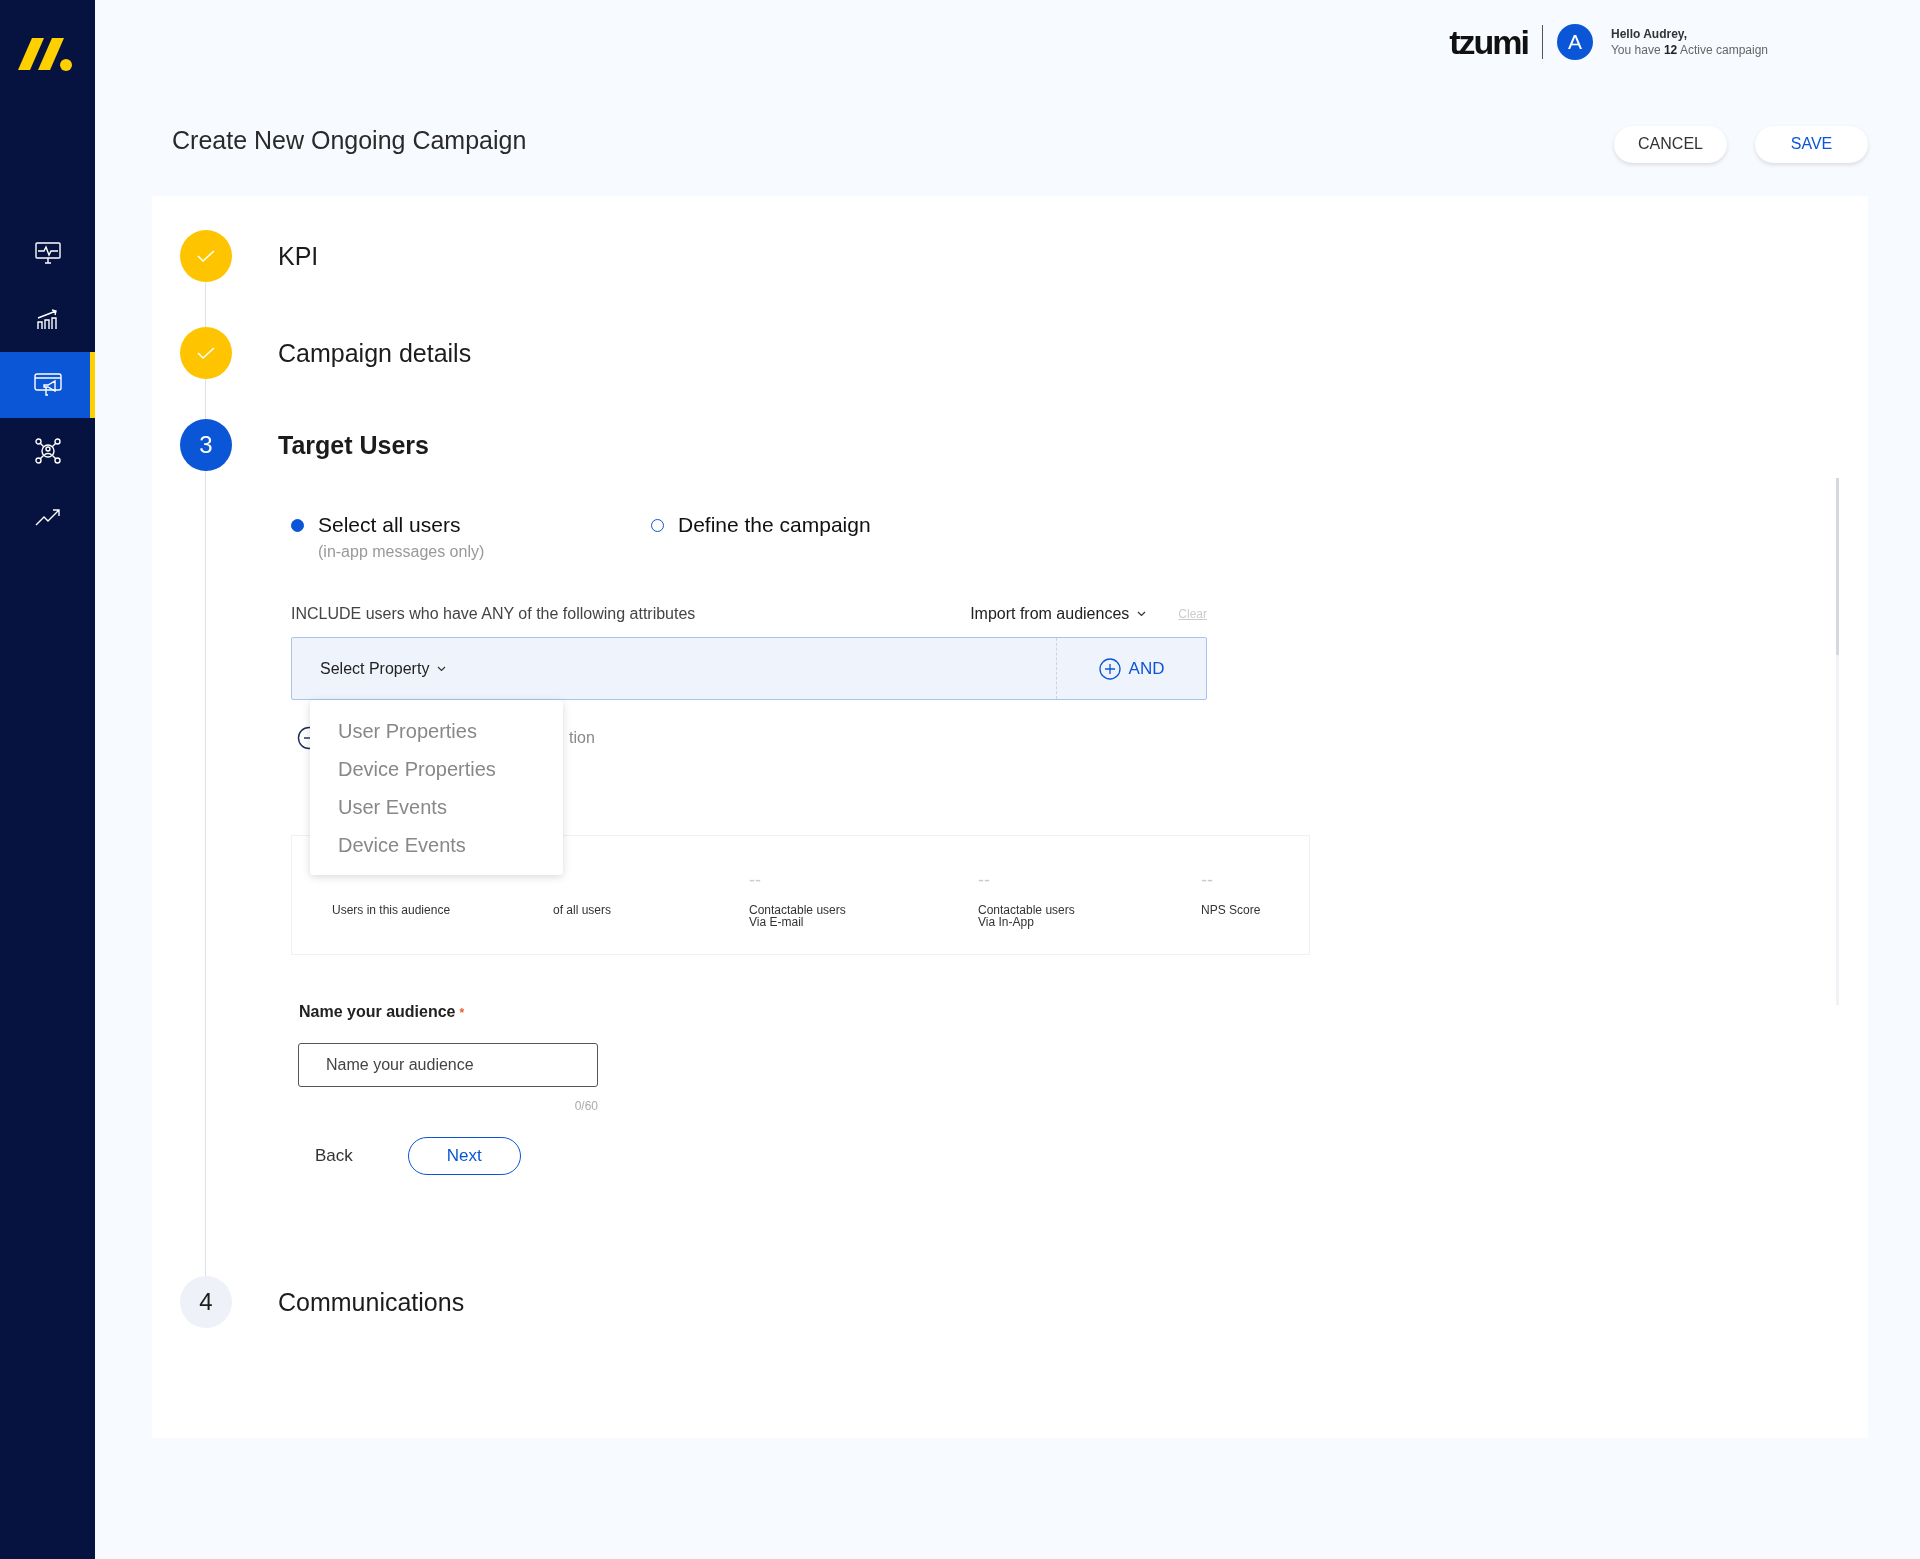 The height and width of the screenshot is (1559, 1920). What do you see at coordinates (774, 525) in the screenshot?
I see `radio-label: Define the campaign` at bounding box center [774, 525].